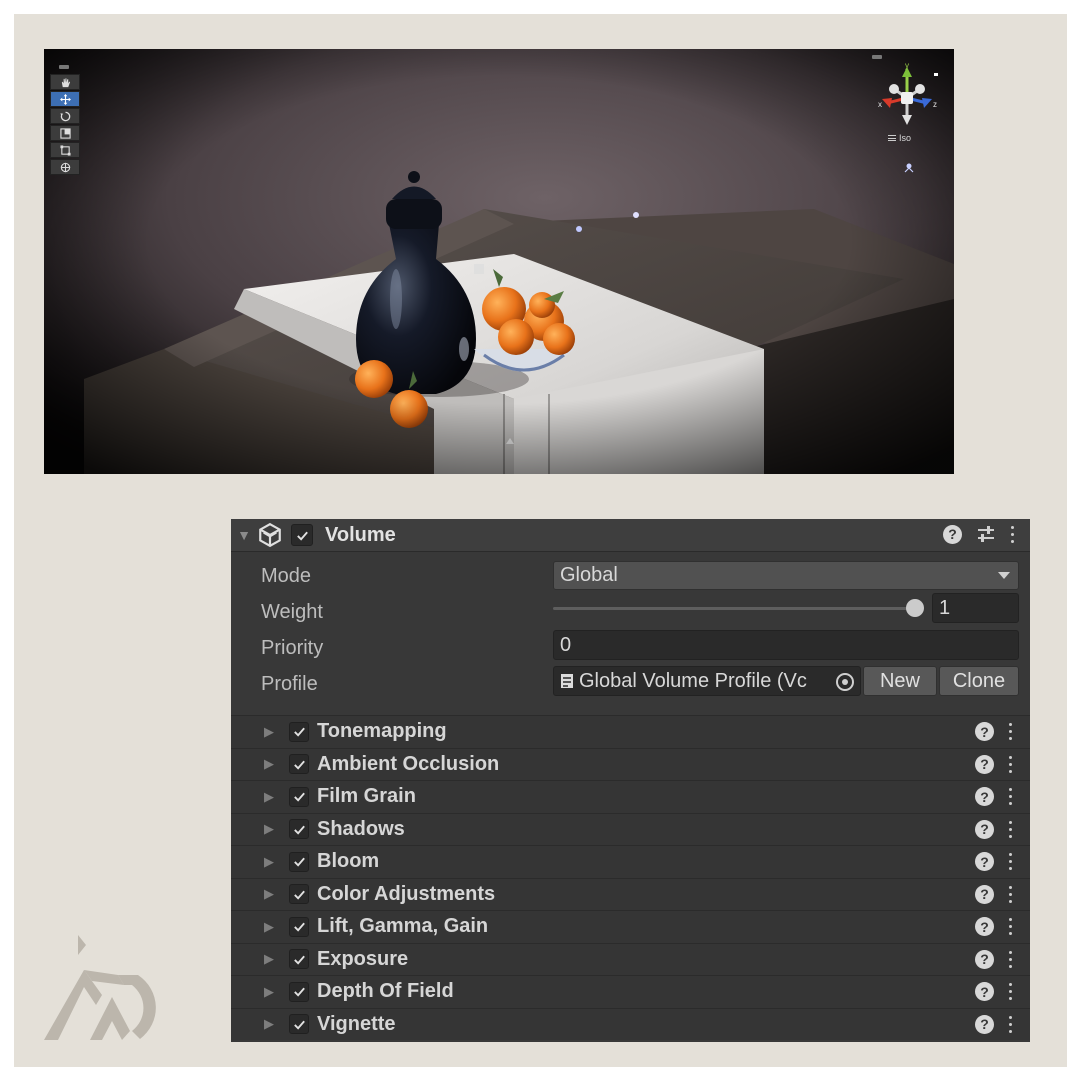 The width and height of the screenshot is (1080, 1080). What do you see at coordinates (292, 647) in the screenshot?
I see `priority-label: Priority` at bounding box center [292, 647].